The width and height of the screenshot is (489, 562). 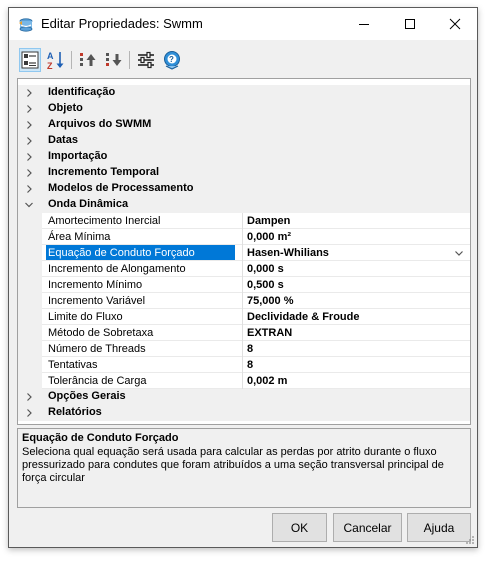 What do you see at coordinates (244, 397) in the screenshot?
I see `category-row: Opções Gerais` at bounding box center [244, 397].